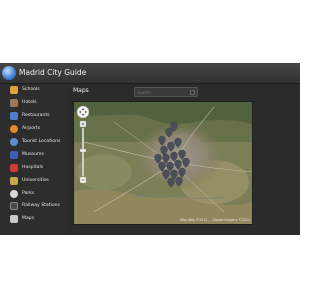 This screenshot has width=320, height=300. I want to click on sidebar-item-label: Maps, so click(28, 219).